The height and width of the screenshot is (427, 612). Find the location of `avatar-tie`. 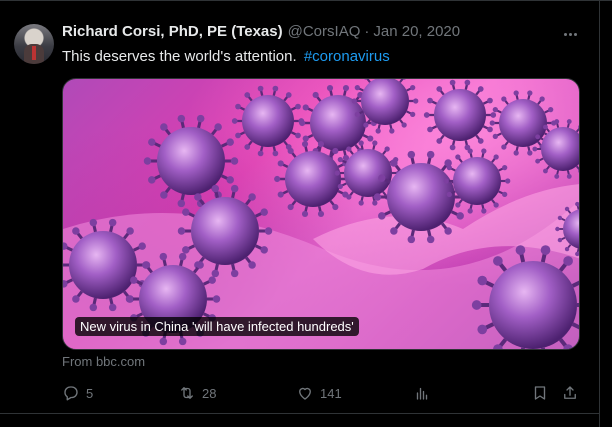

avatar-tie is located at coordinates (34, 53).